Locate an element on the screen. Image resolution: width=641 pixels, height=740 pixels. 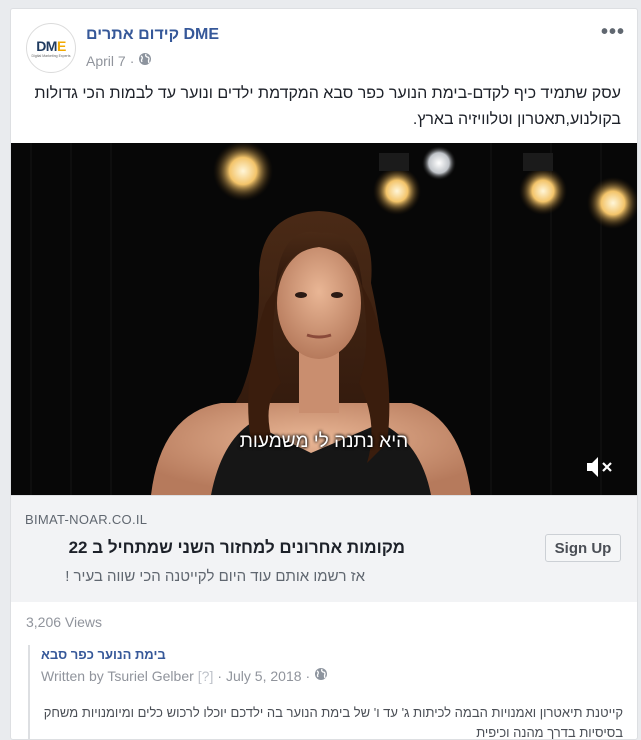
more-options-icon: ••• is located at coordinates (613, 32).